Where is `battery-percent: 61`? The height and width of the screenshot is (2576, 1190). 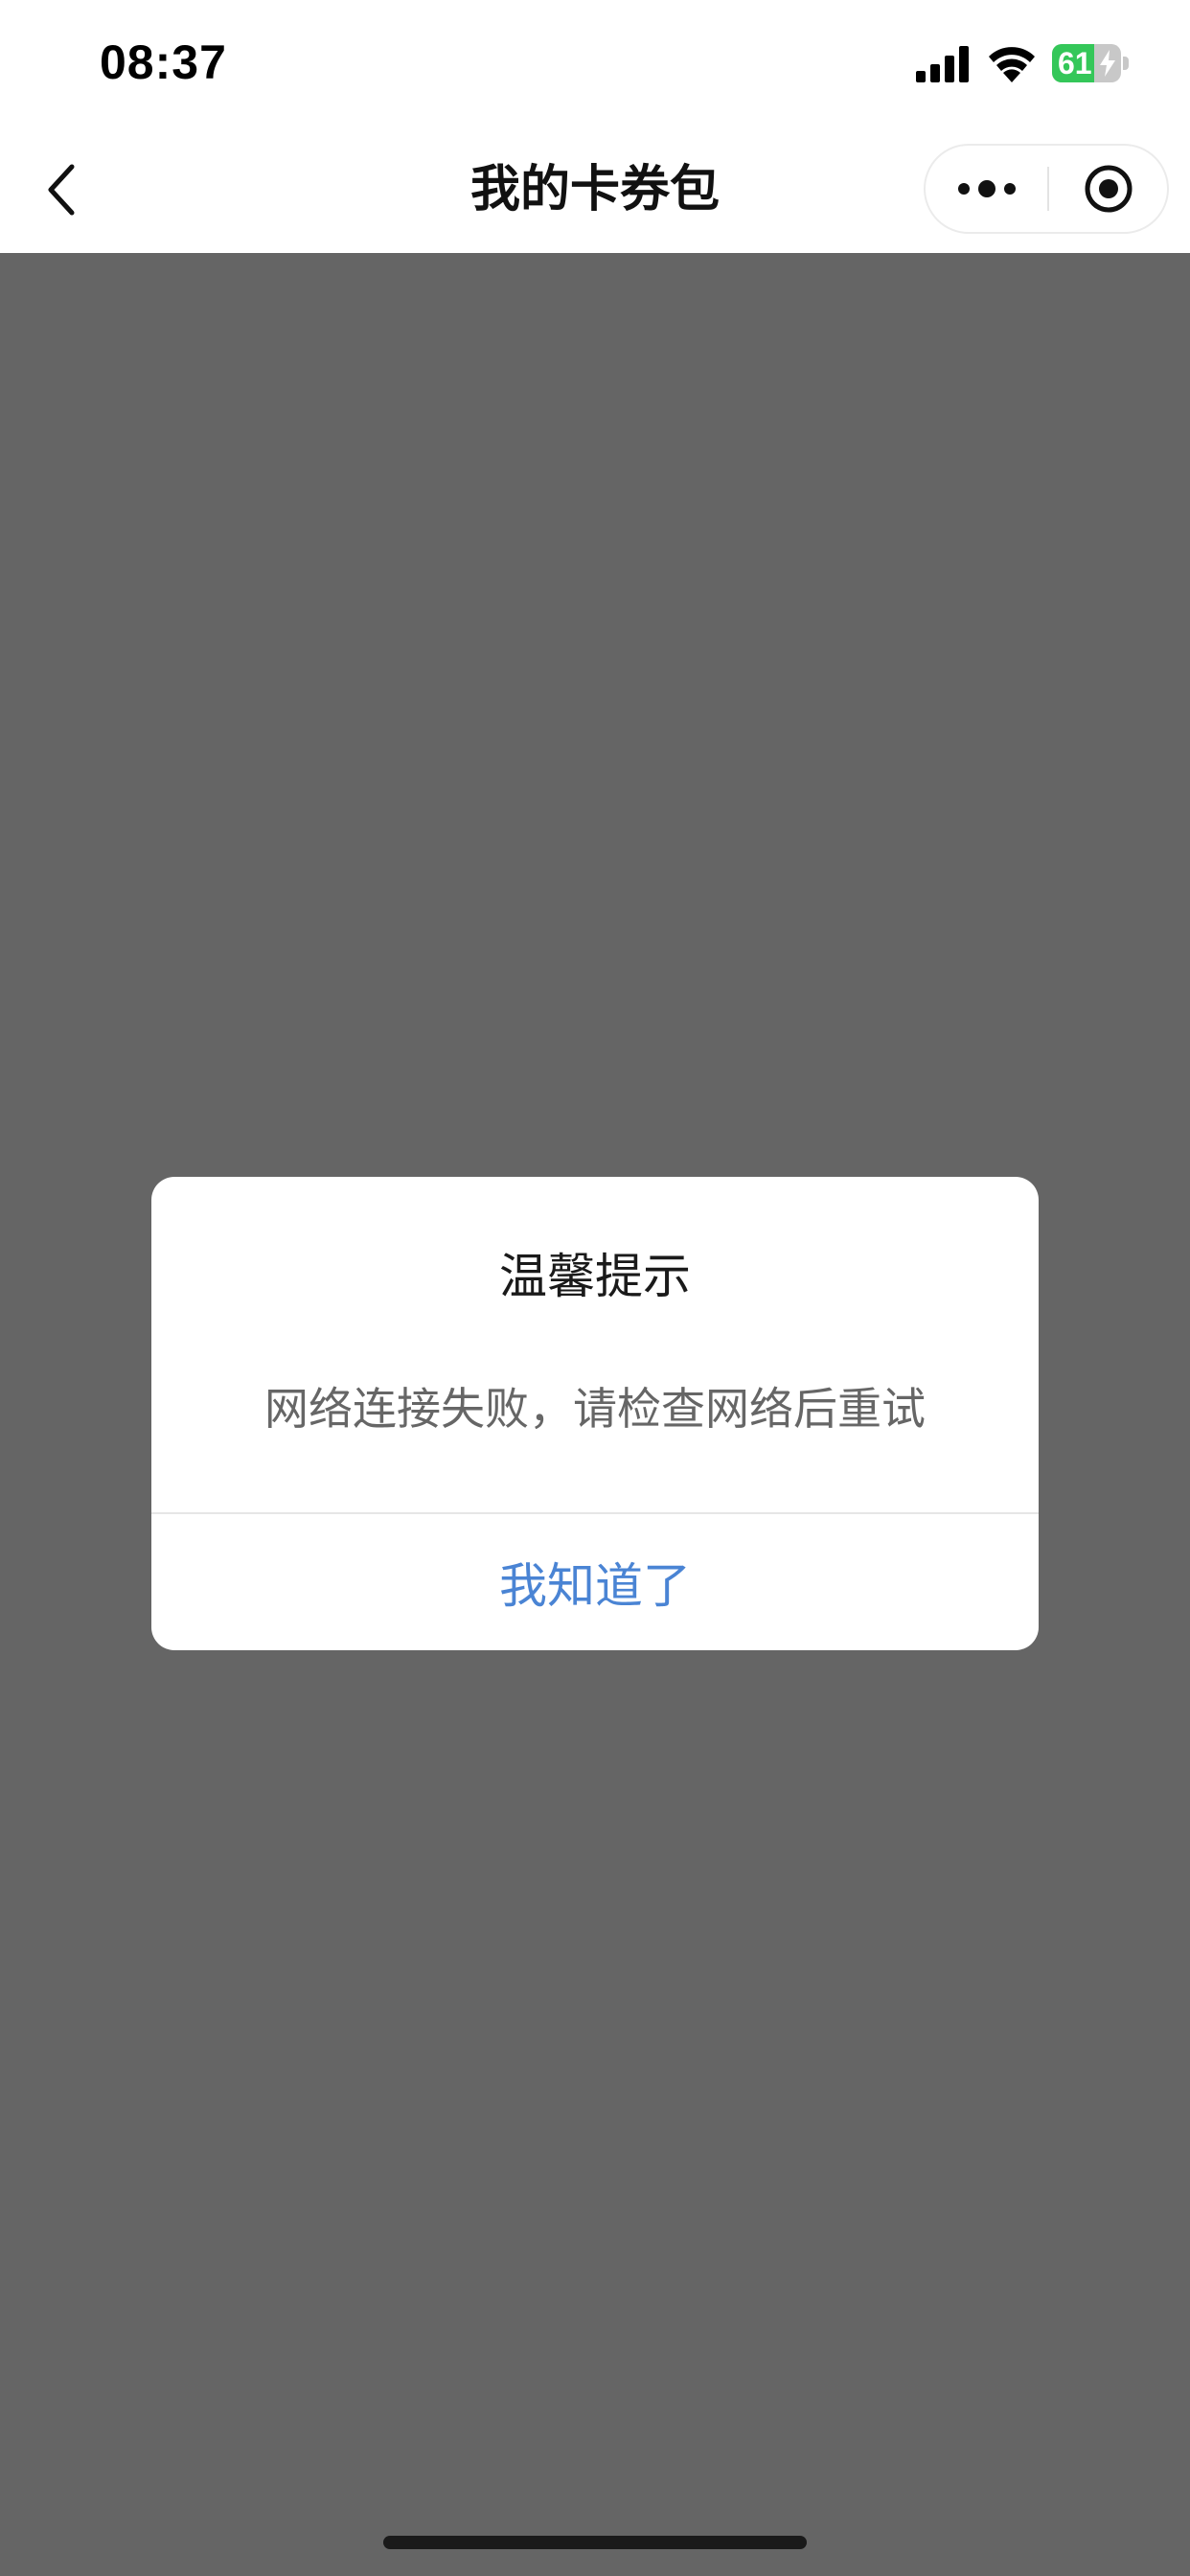
battery-percent: 61 is located at coordinates (1075, 63).